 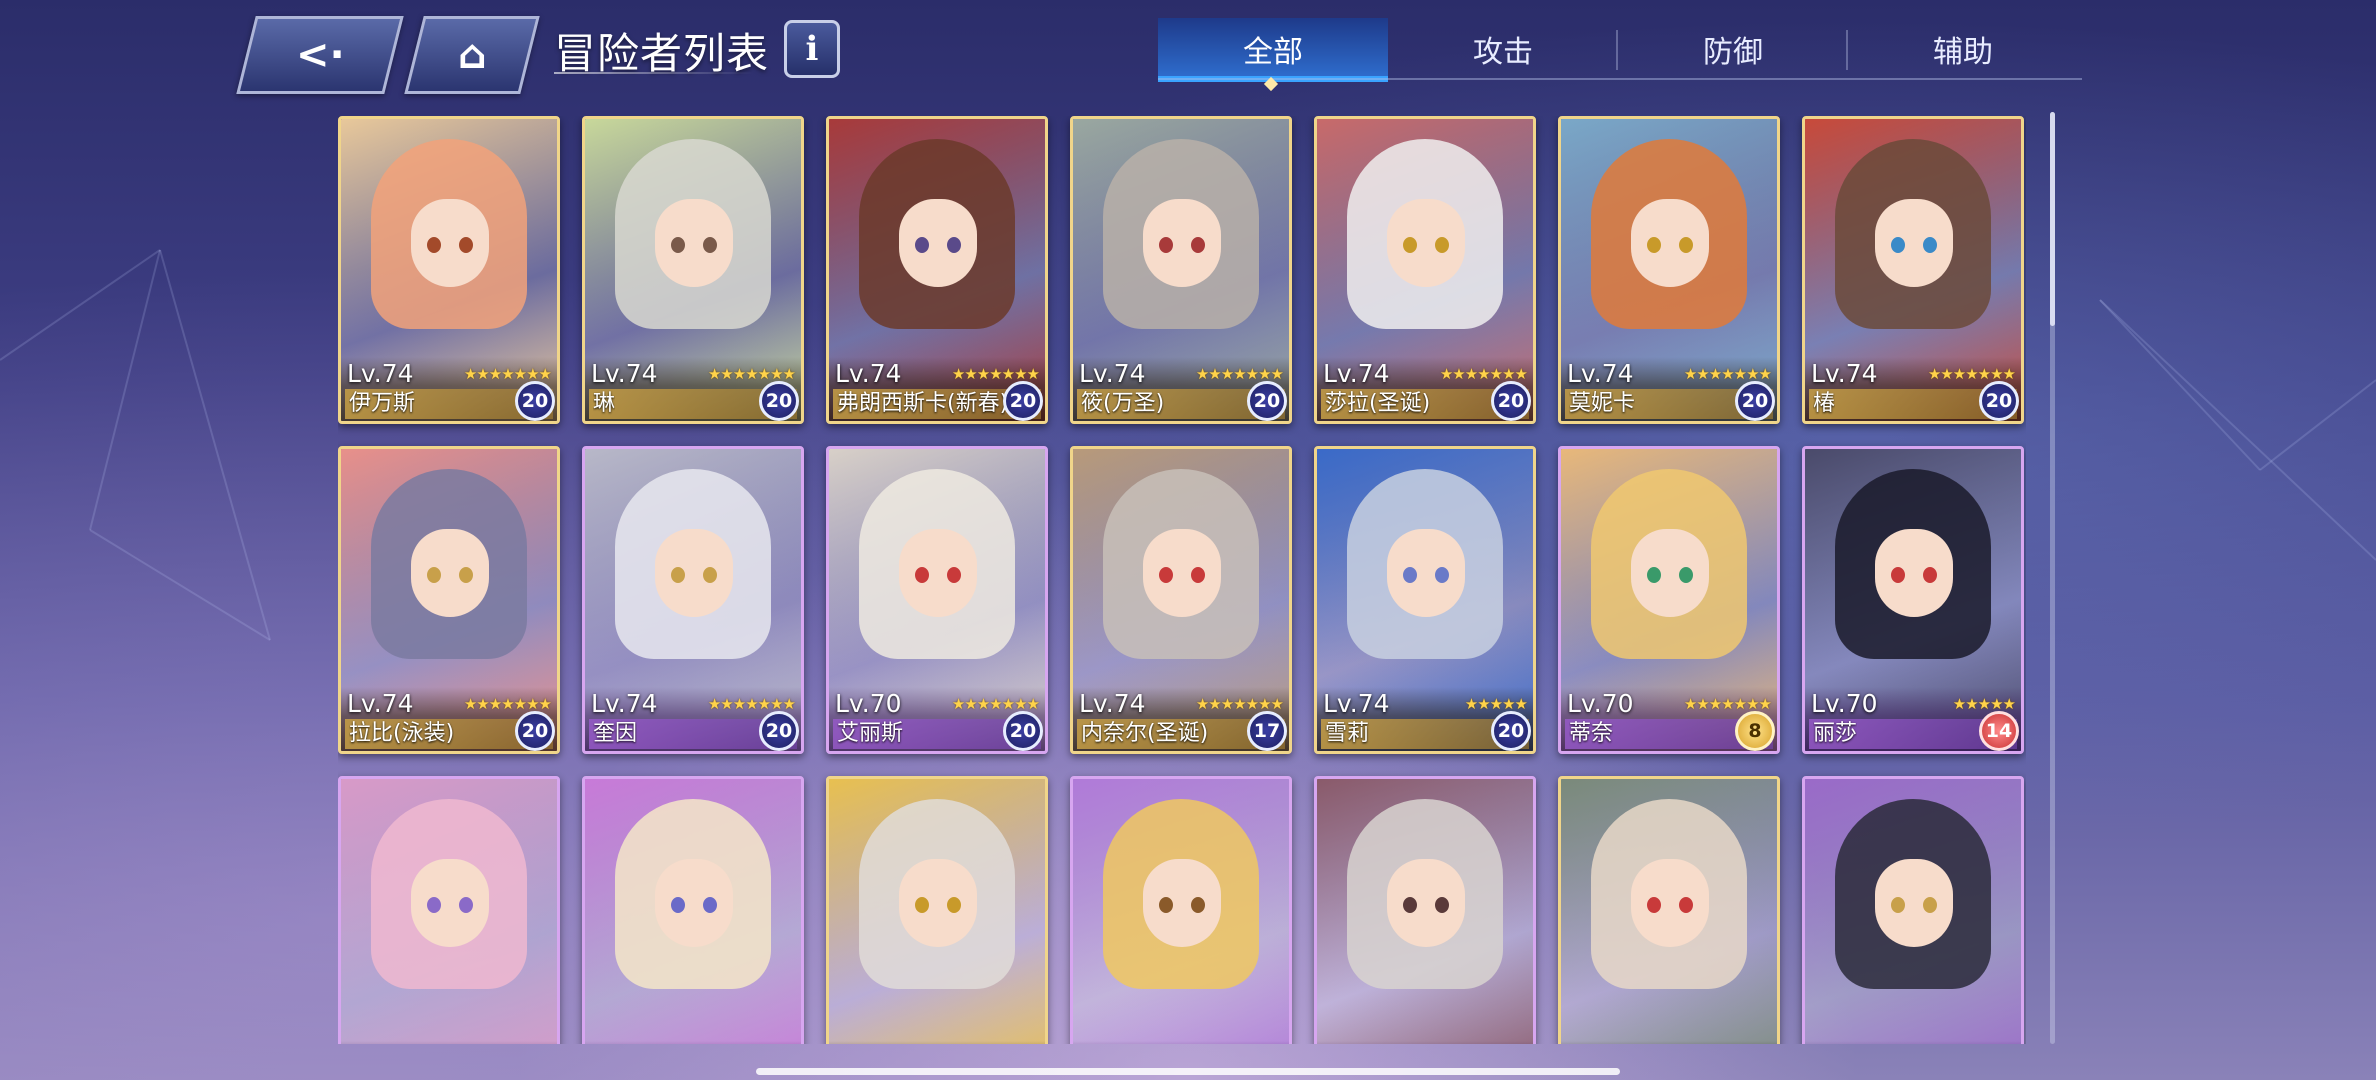 I want to click on adventurer-card: Lv.74 ★★★★★★★ 奎因 20, so click(x=693, y=600).